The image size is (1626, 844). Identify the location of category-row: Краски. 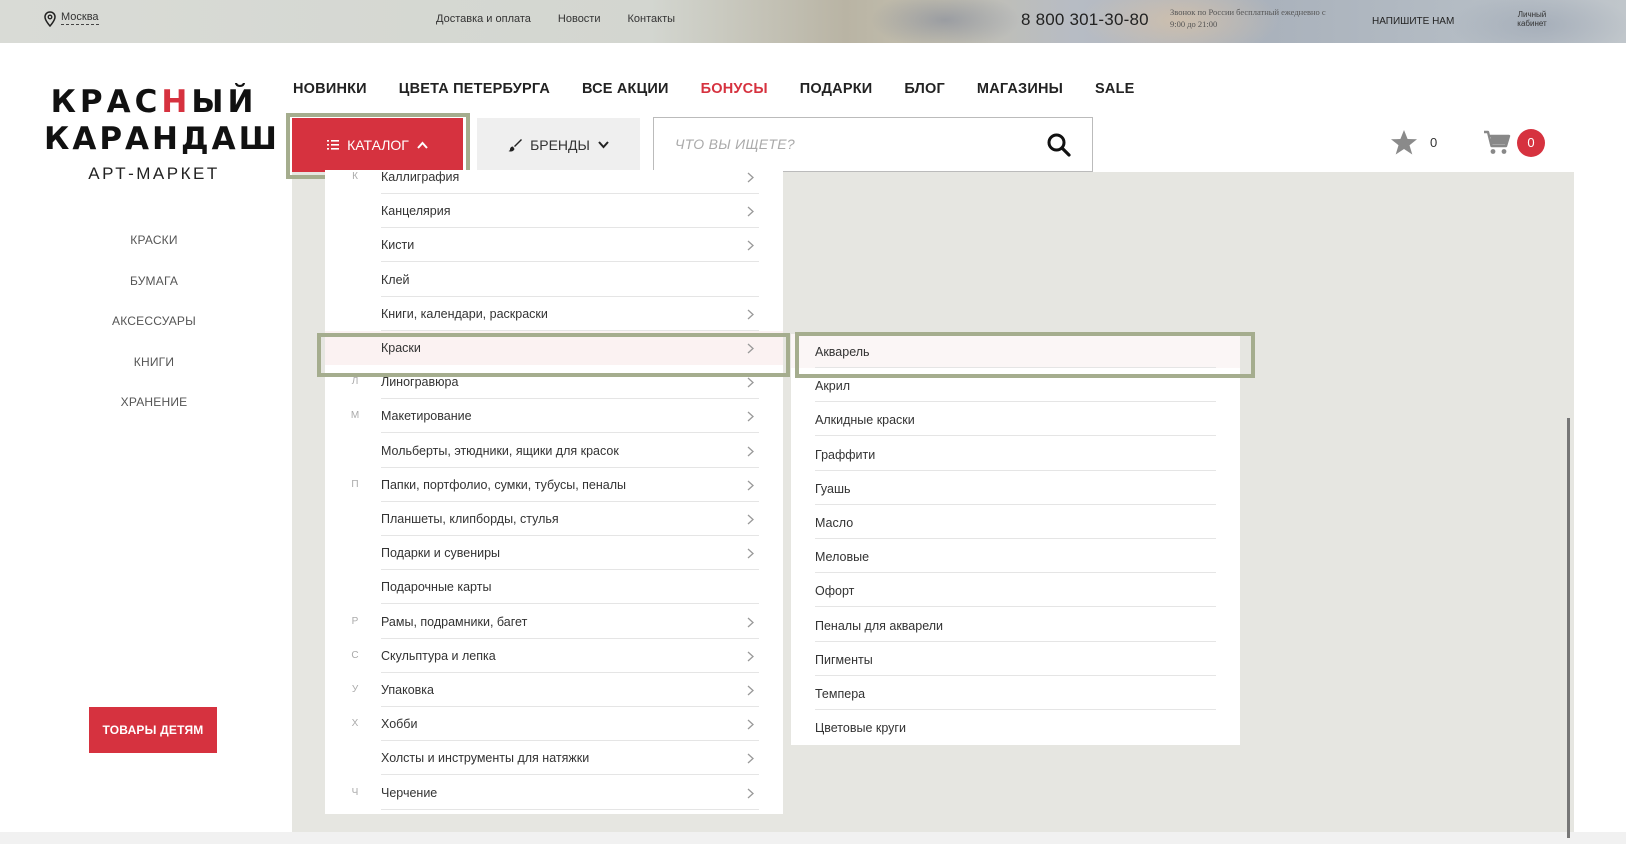
(554, 348).